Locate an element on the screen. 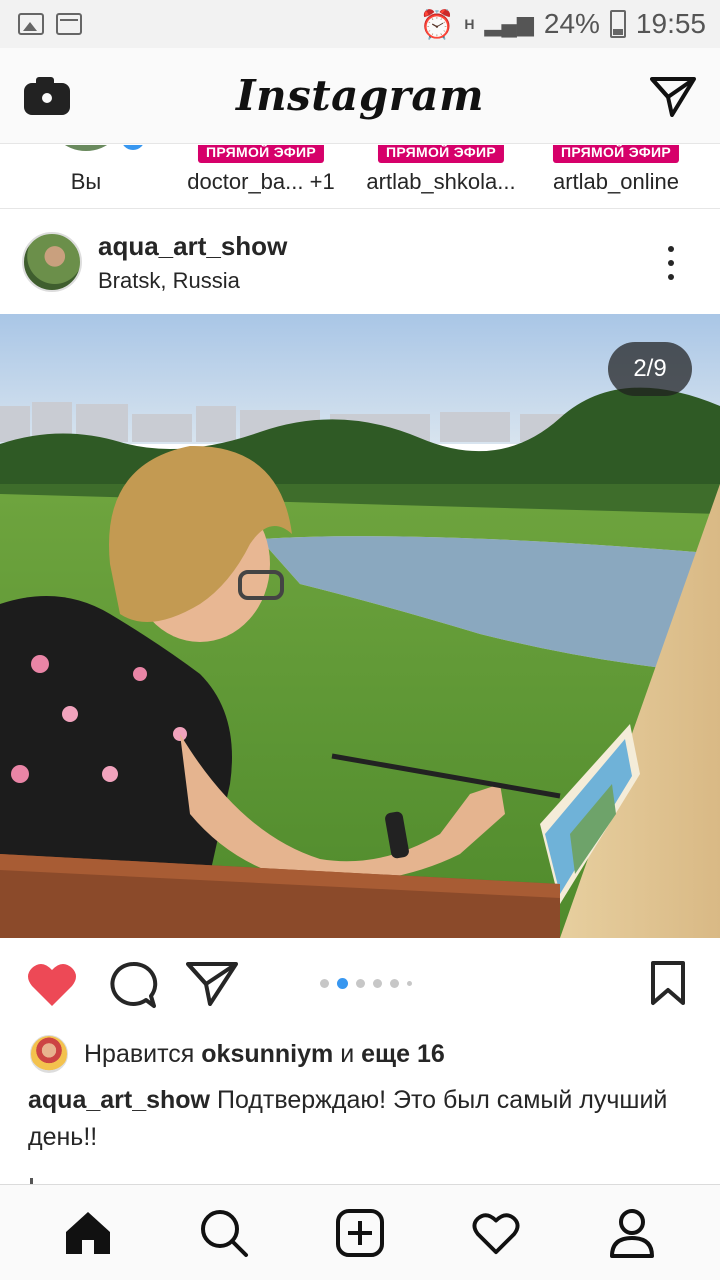 This screenshot has height=1280, width=720. nav-search is located at coordinates (224, 1233).